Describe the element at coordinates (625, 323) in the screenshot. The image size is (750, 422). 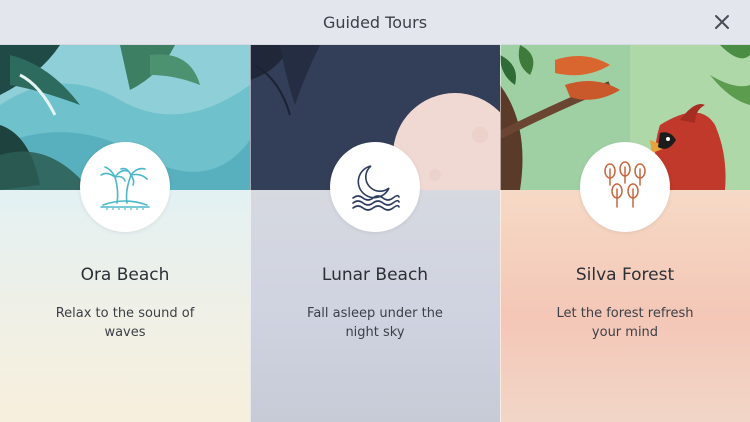
I see `tour-description: Let the forest refresh your mind` at that location.